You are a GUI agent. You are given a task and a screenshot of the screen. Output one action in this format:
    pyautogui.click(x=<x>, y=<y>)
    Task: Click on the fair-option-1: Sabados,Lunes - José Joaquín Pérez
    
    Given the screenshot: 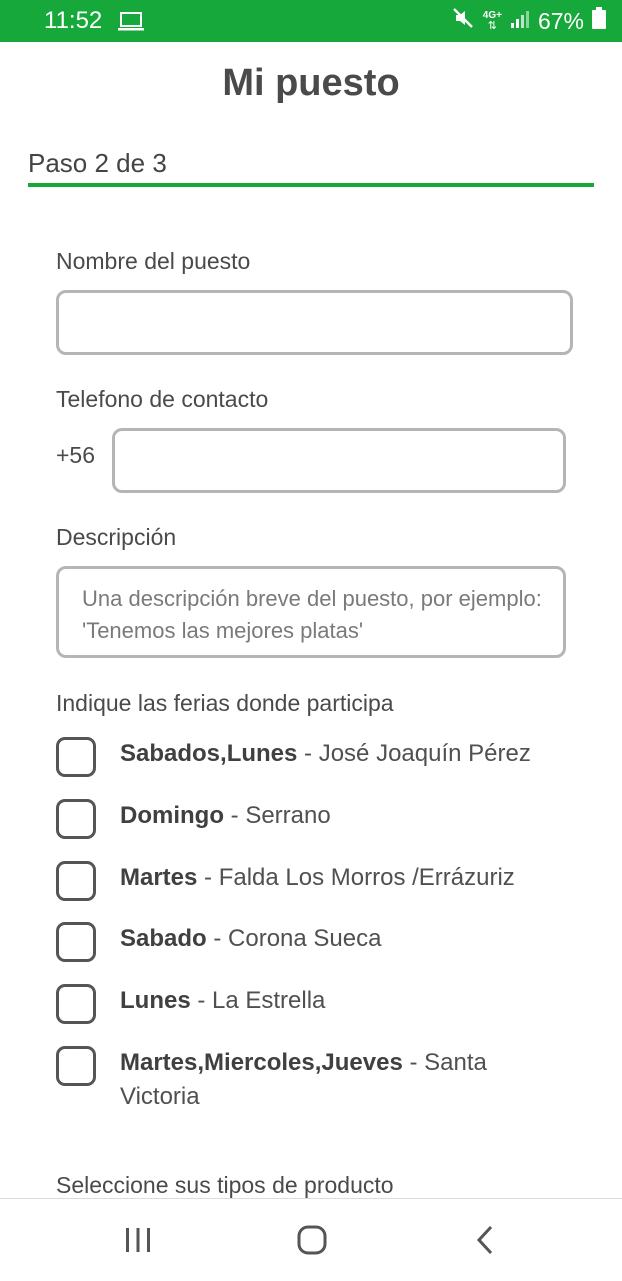 What is the action you would take?
    pyautogui.click(x=355, y=754)
    